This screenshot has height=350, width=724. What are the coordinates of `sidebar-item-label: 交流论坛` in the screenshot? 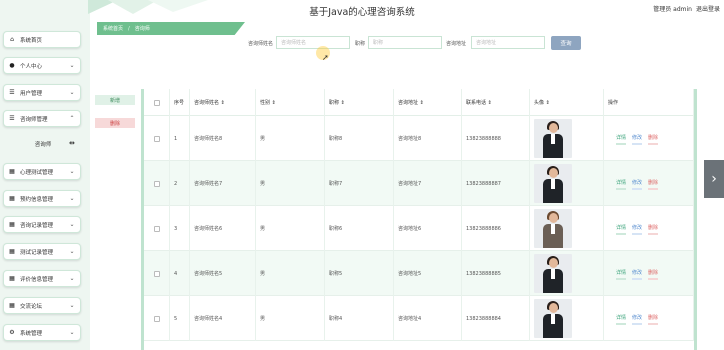 It's located at (31, 306).